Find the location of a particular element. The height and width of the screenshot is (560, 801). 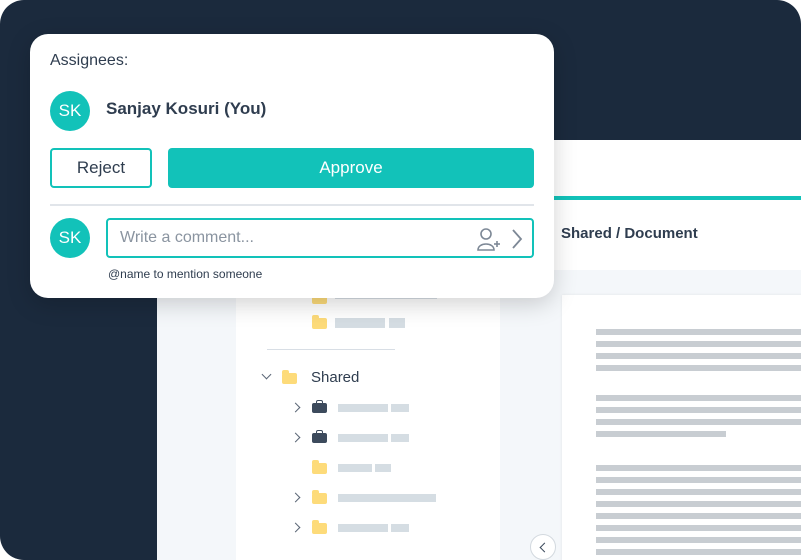

avatar: SK is located at coordinates (70, 111).